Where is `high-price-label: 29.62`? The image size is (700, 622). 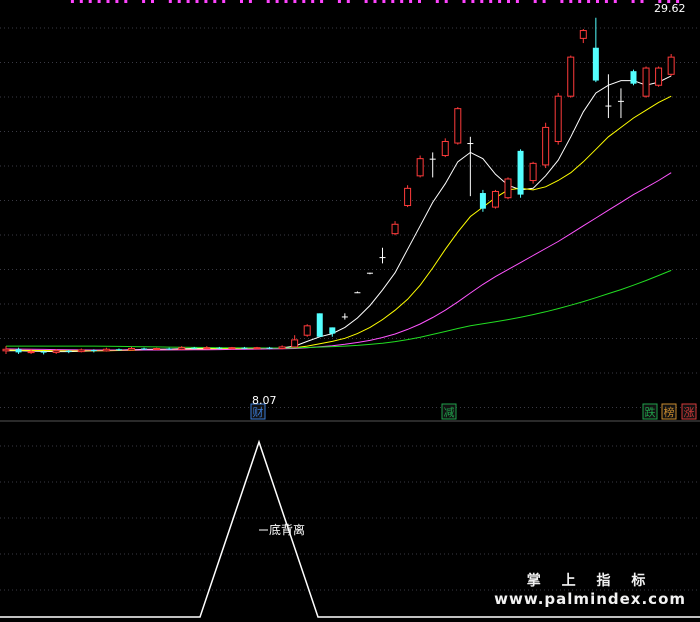
high-price-label: 29.62 is located at coordinates (670, 8).